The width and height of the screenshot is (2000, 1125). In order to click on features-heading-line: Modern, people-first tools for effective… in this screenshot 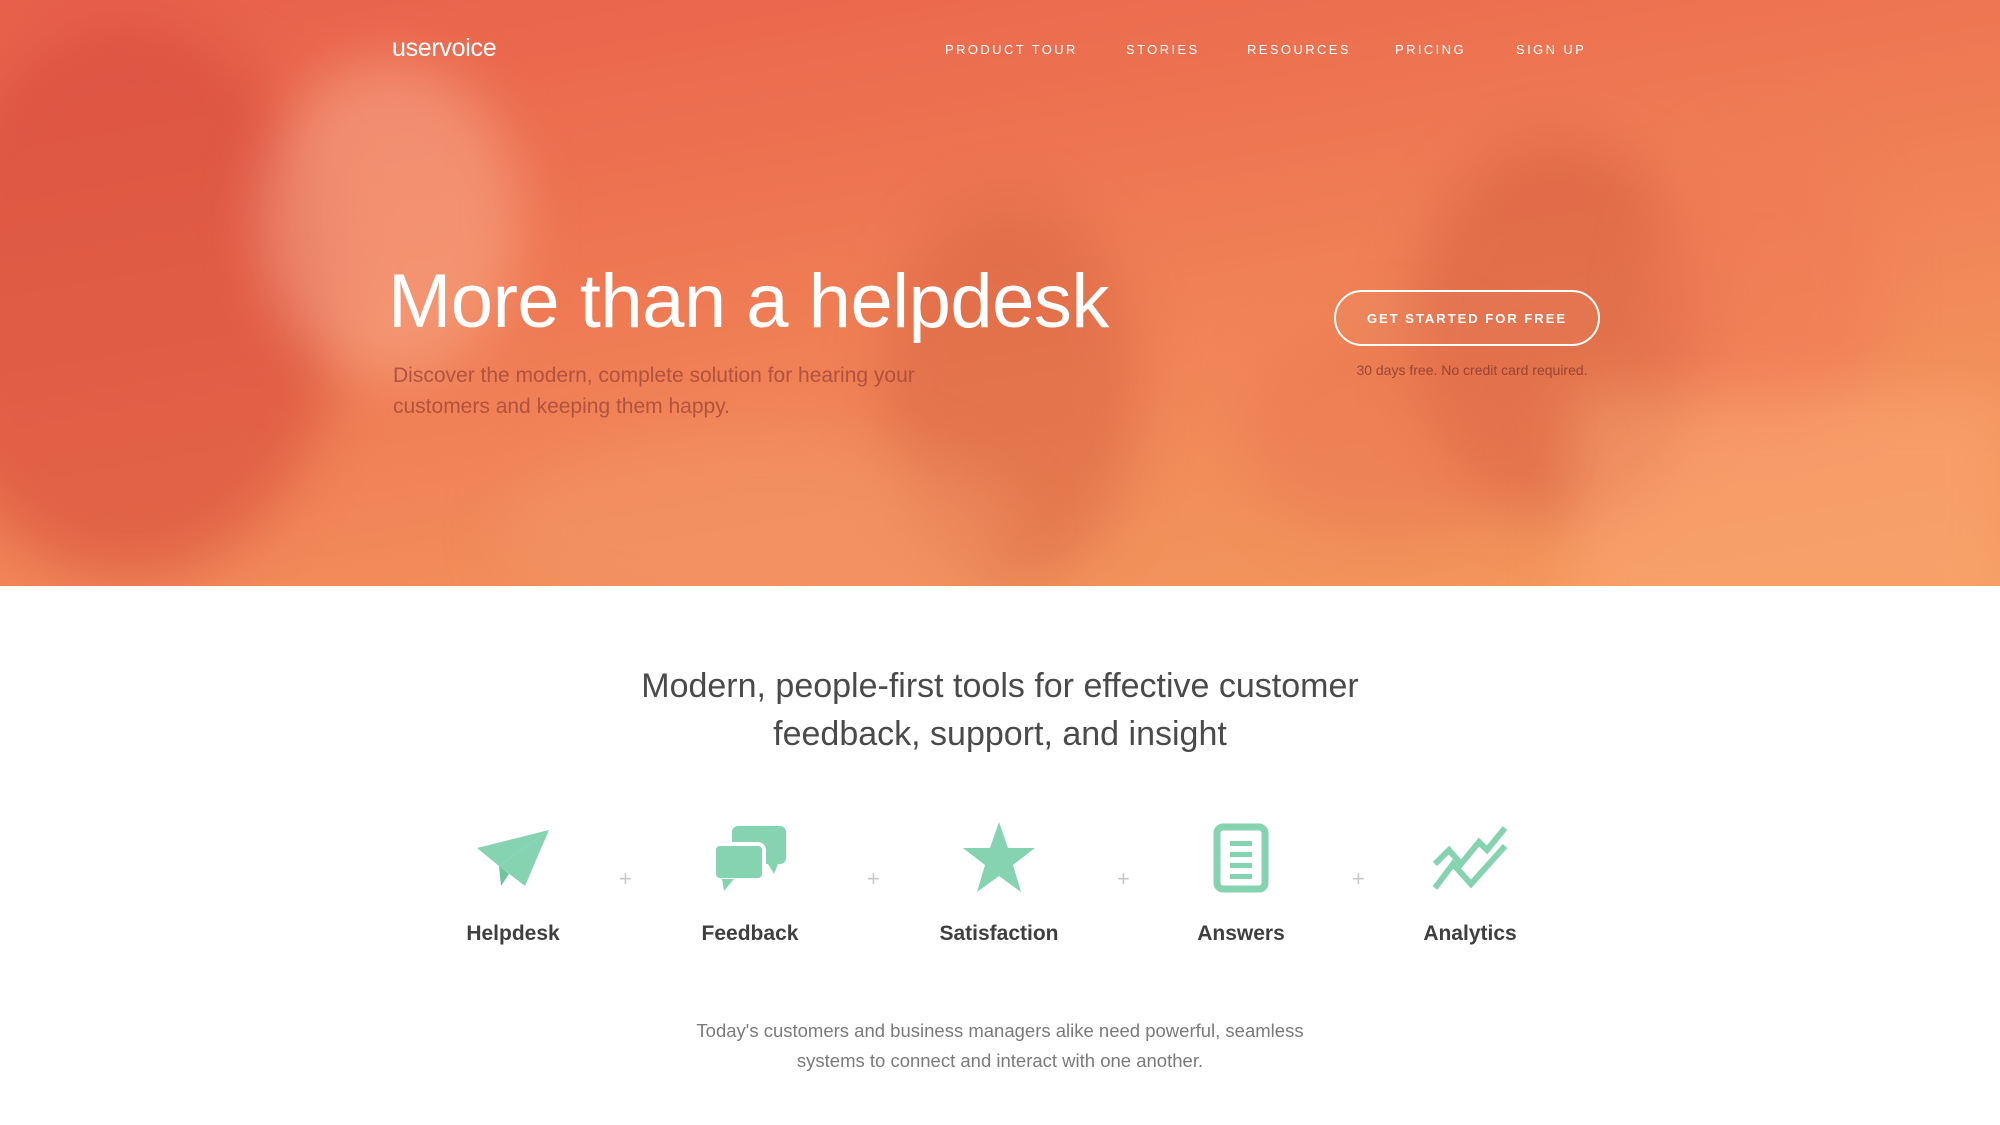, I will do `click(1000, 686)`.